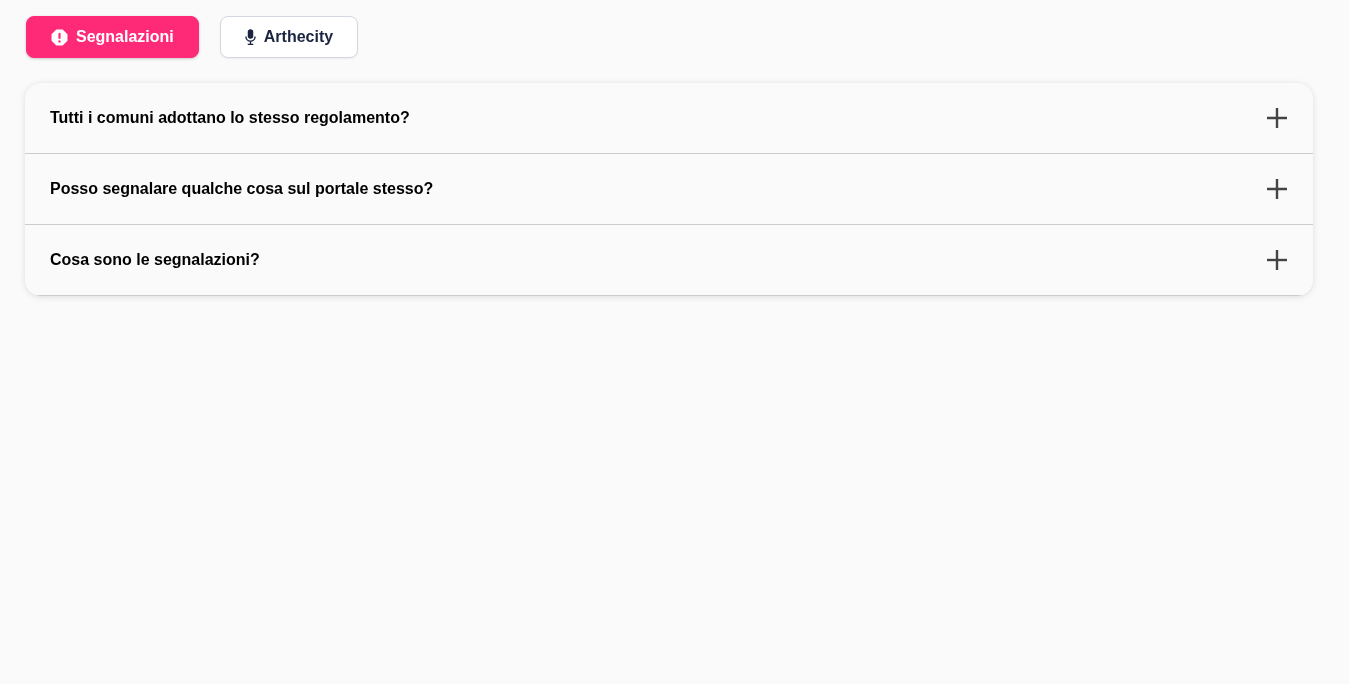  Describe the element at coordinates (250, 37) in the screenshot. I see `microphone-icon` at that location.